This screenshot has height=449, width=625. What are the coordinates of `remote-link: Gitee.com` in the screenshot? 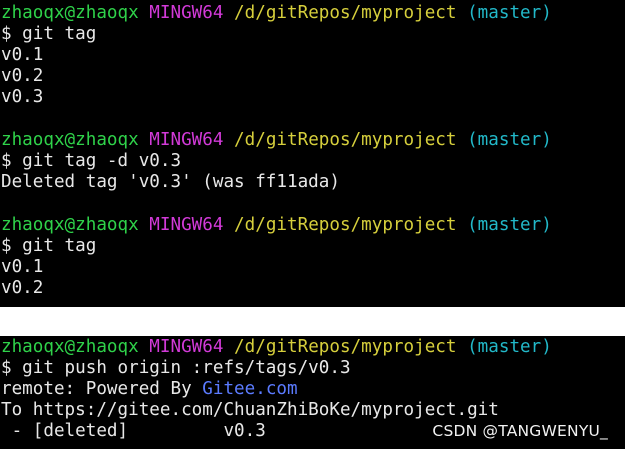 It's located at (249, 389).